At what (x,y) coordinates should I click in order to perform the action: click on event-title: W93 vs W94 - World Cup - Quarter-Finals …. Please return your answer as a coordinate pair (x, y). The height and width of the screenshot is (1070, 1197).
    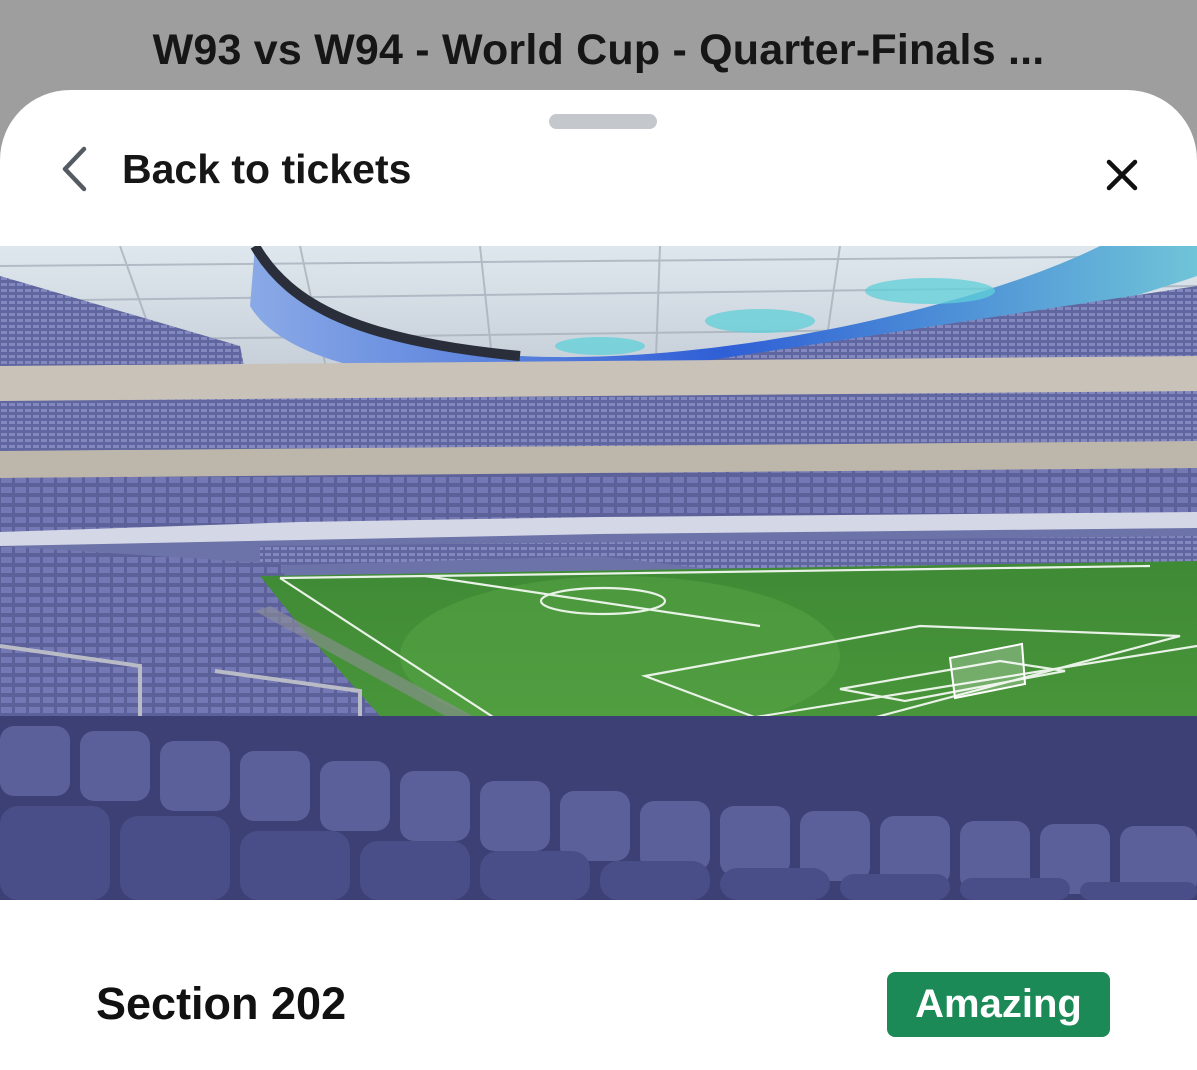
    Looking at the image, I should click on (598, 49).